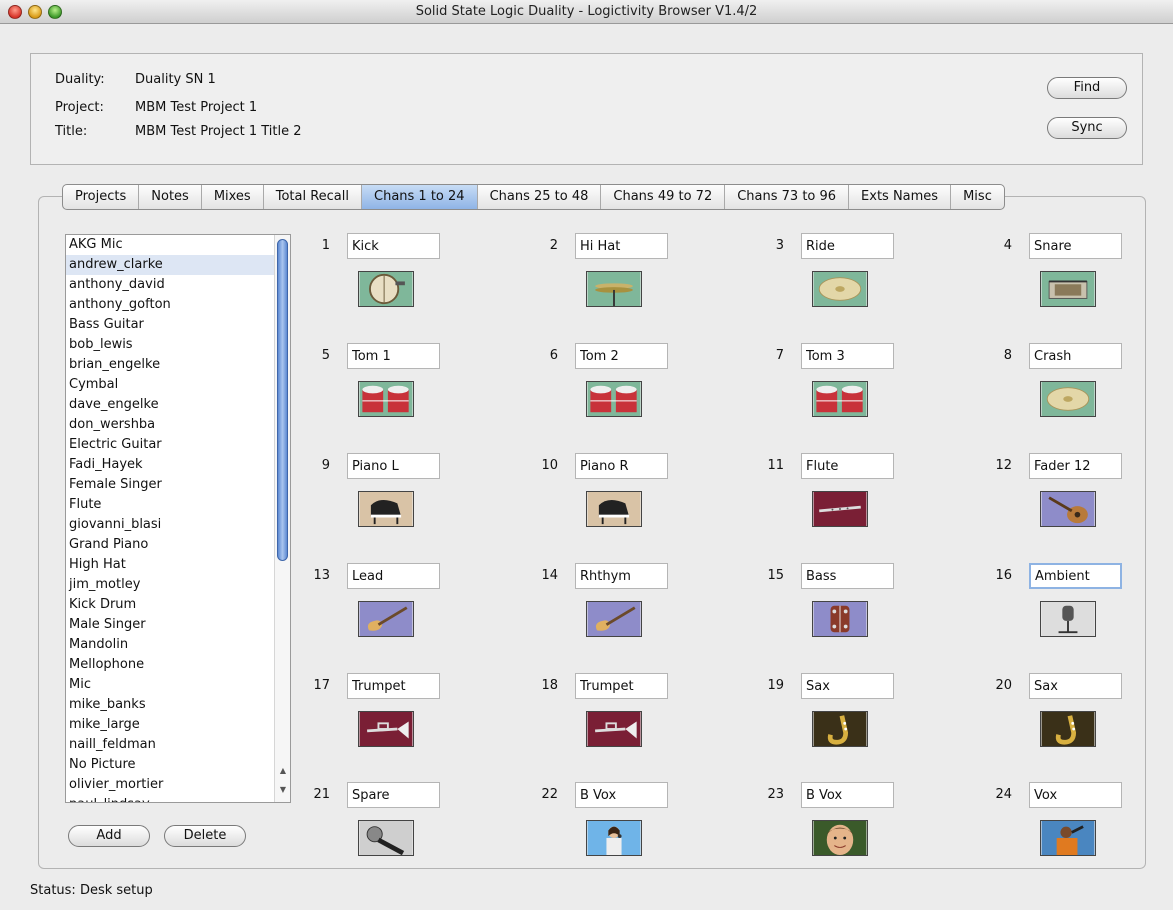  What do you see at coordinates (1068, 509) in the screenshot?
I see `mandolin-icon` at bounding box center [1068, 509].